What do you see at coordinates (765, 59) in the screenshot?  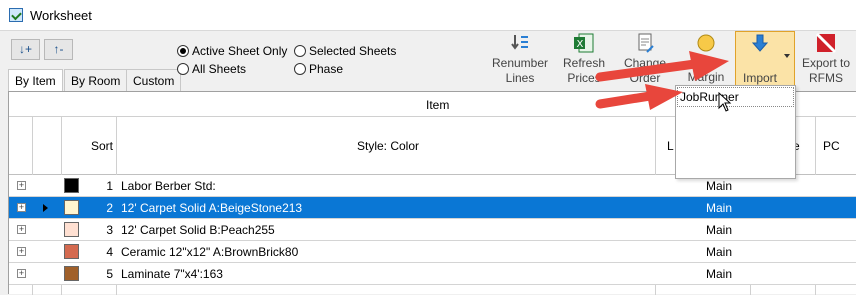 I see `import-button: Import` at bounding box center [765, 59].